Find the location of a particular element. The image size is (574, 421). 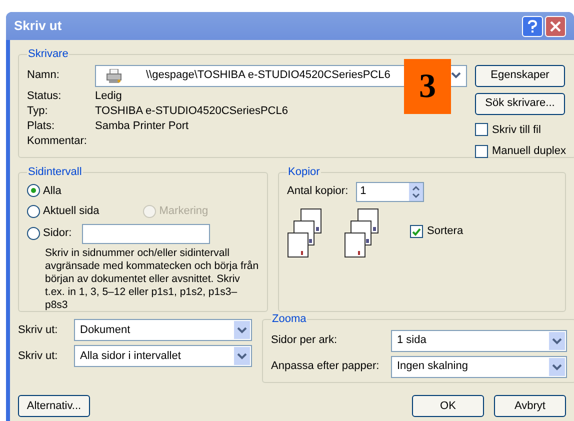

checkbox-label: Skriv till fil is located at coordinates (516, 130).